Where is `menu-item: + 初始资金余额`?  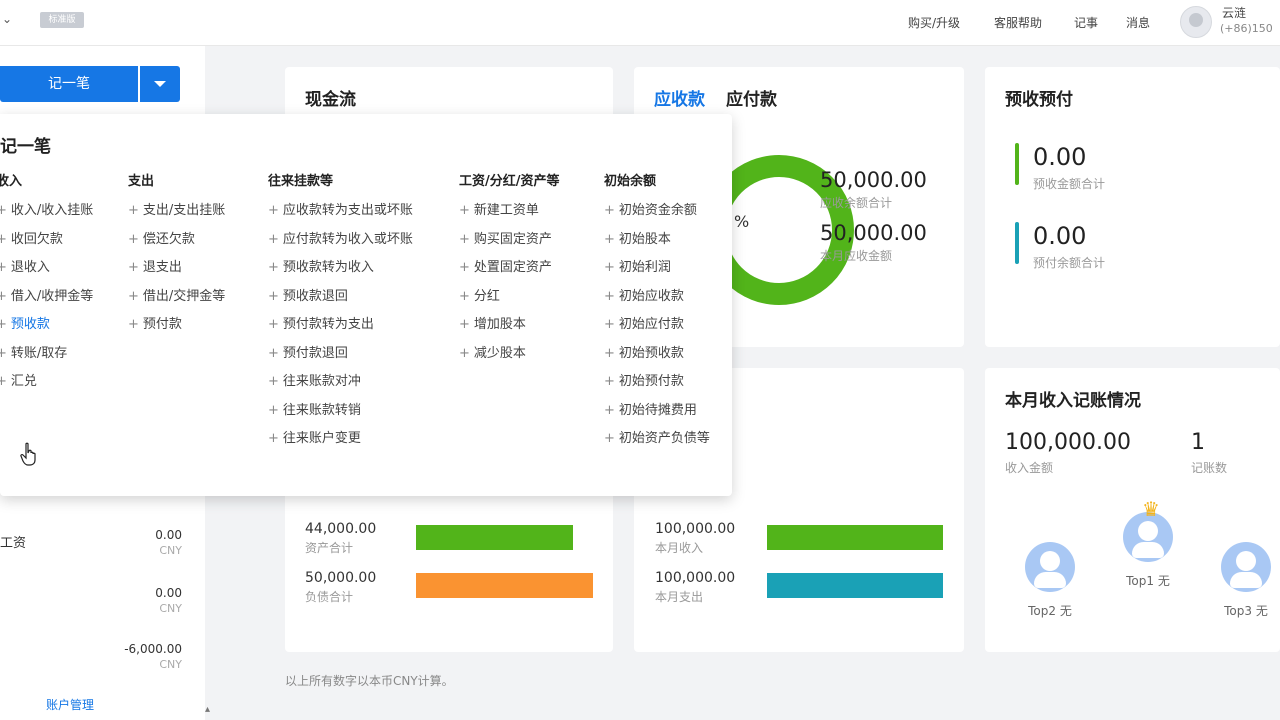 menu-item: + 初始资金余额 is located at coordinates (657, 213).